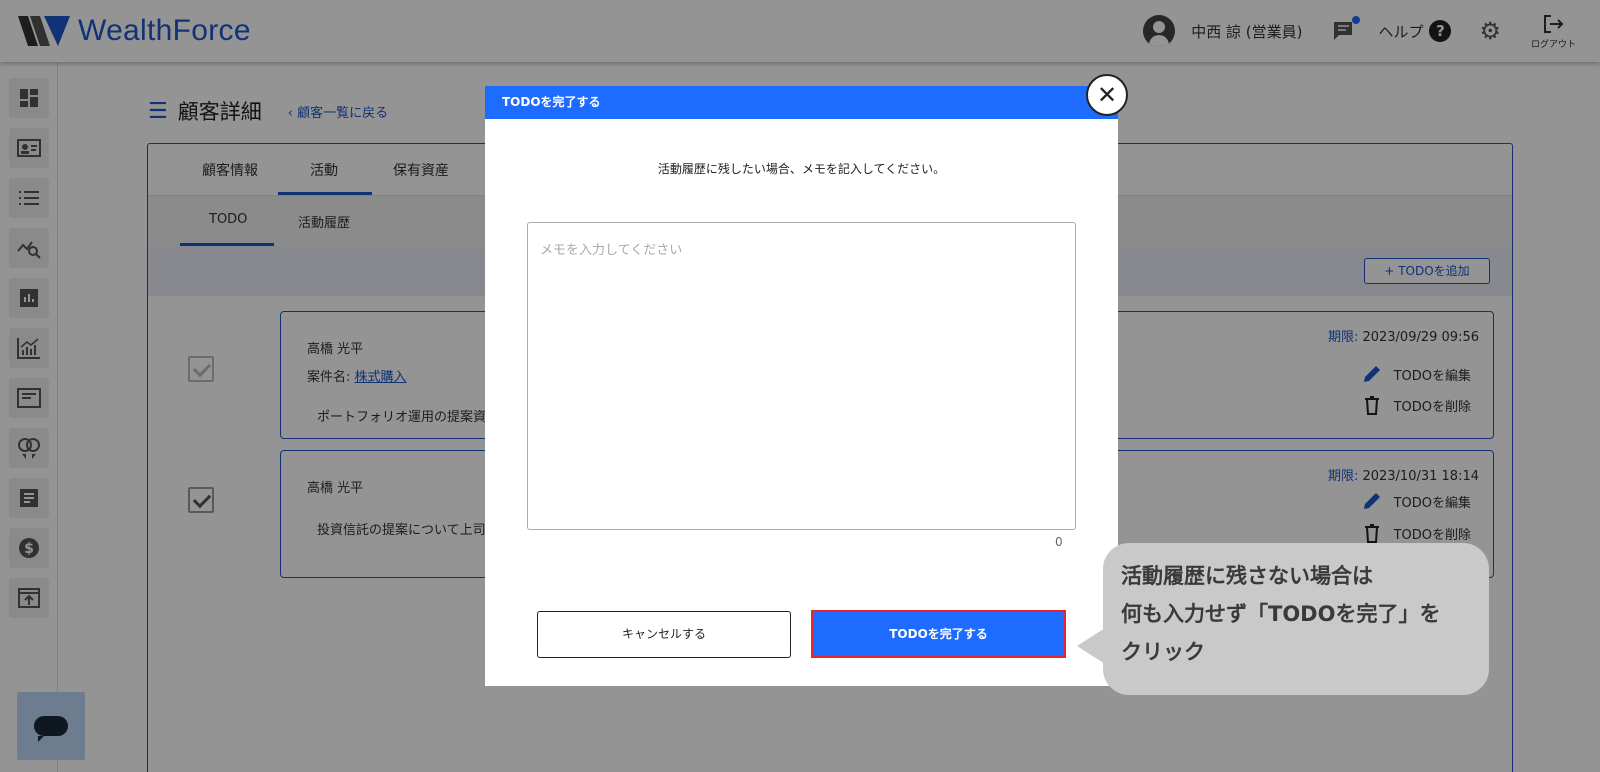 The width and height of the screenshot is (1600, 772). I want to click on modal-instruction: 活動履歴に残したい場合、メモを記入してください。, so click(801, 169).